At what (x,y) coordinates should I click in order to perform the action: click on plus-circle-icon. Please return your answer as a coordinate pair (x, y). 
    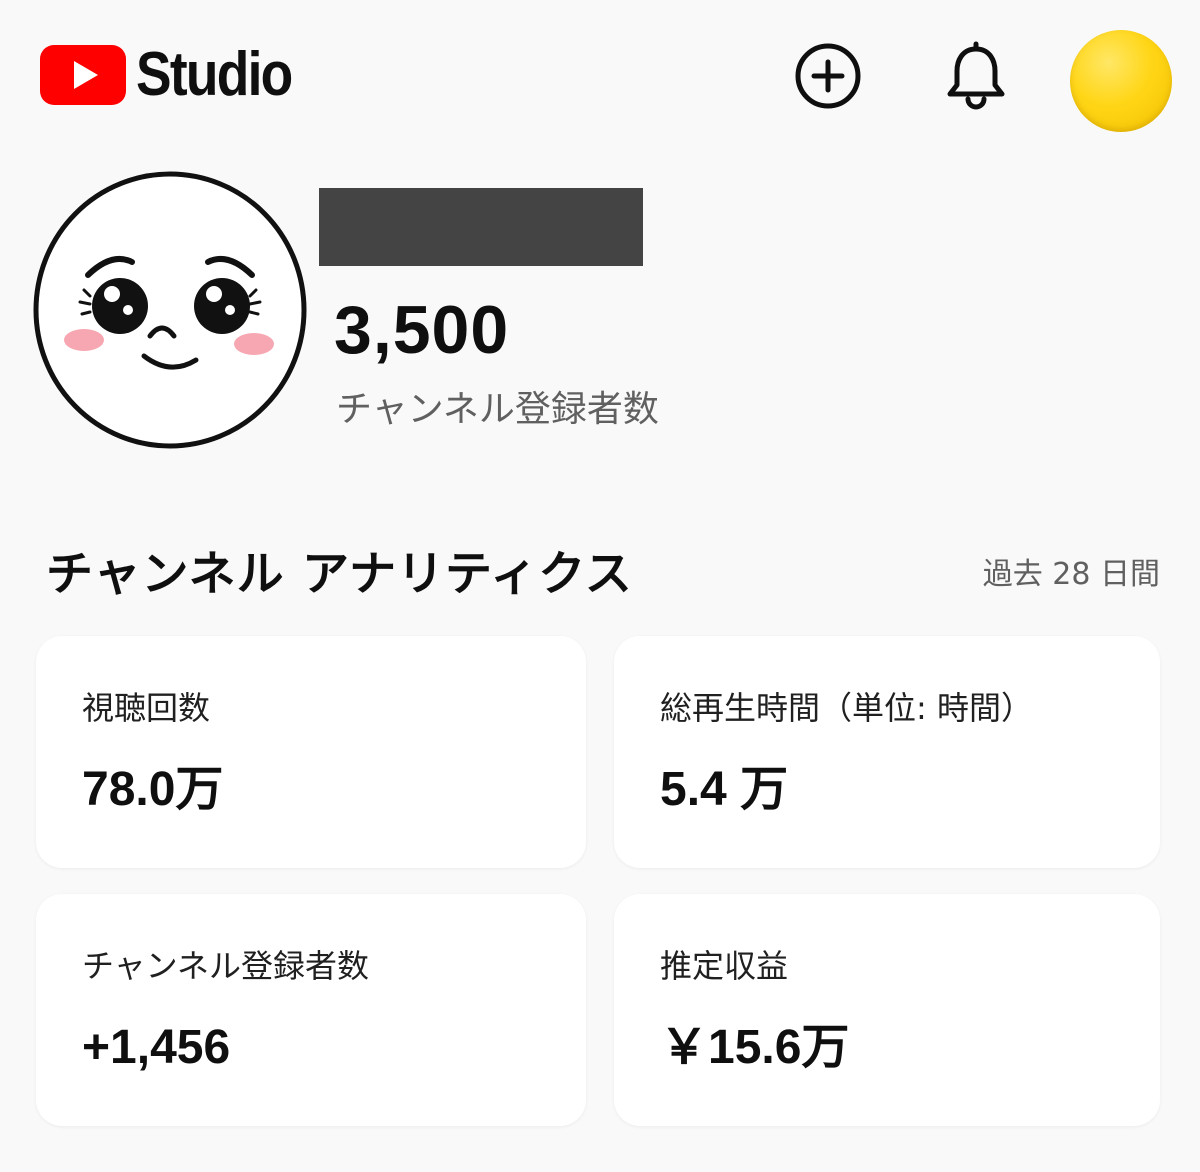
    Looking at the image, I should click on (828, 76).